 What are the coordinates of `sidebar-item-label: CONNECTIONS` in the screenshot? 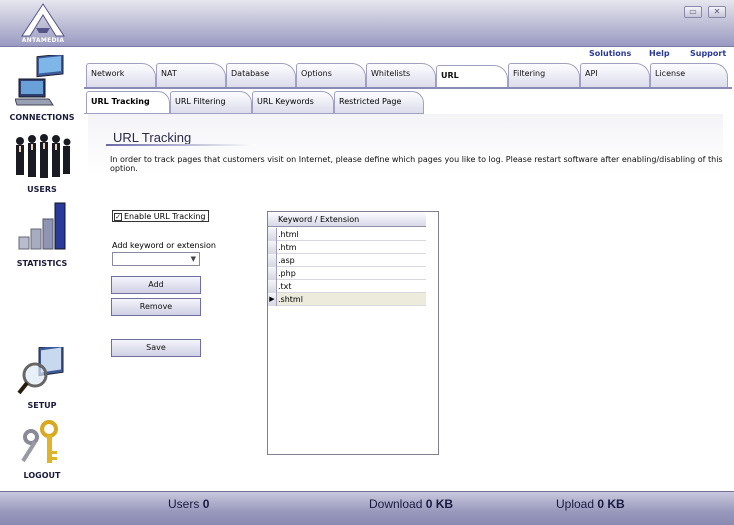 It's located at (42, 117).